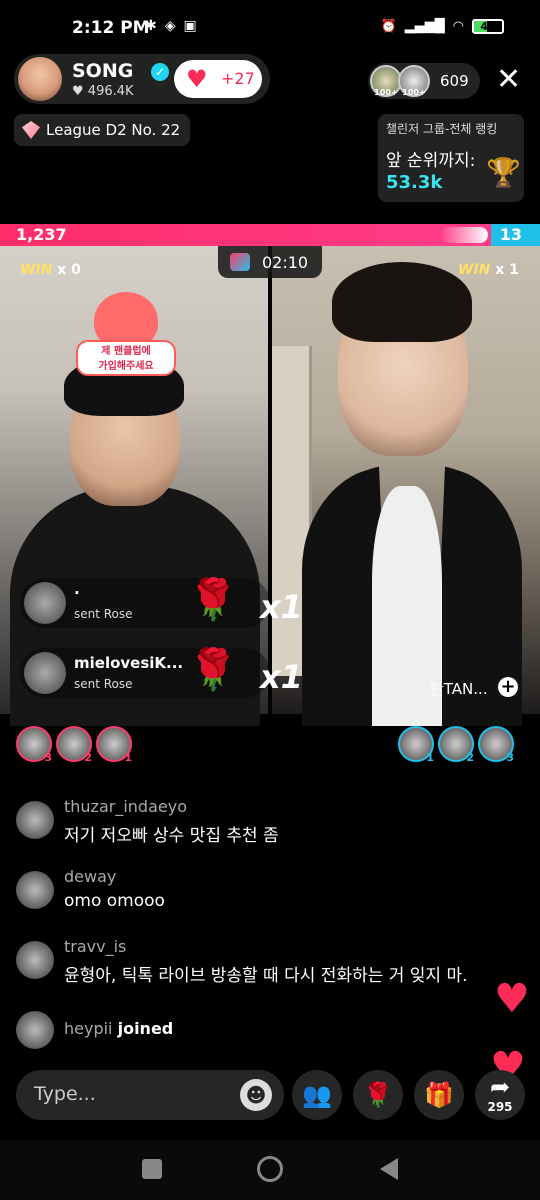  What do you see at coordinates (218, 79) in the screenshot?
I see `like-button: ♥ +27` at bounding box center [218, 79].